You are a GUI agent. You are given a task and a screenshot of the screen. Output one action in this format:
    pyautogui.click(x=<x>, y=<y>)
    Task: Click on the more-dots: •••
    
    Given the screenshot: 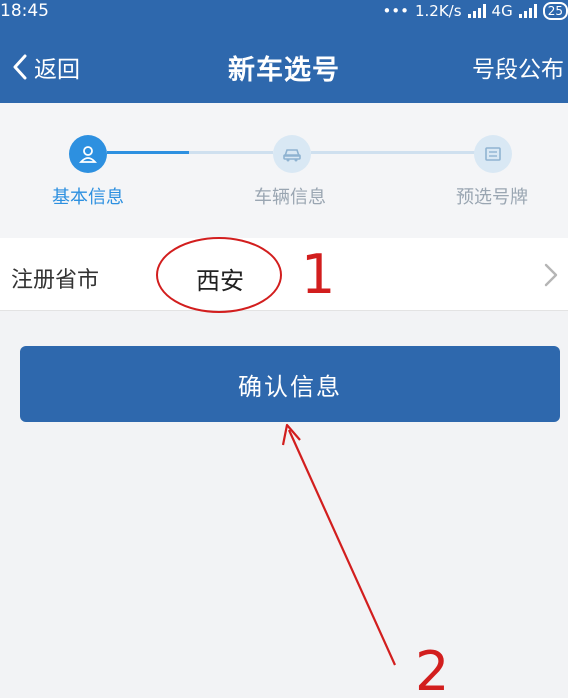 What is the action you would take?
    pyautogui.click(x=395, y=11)
    